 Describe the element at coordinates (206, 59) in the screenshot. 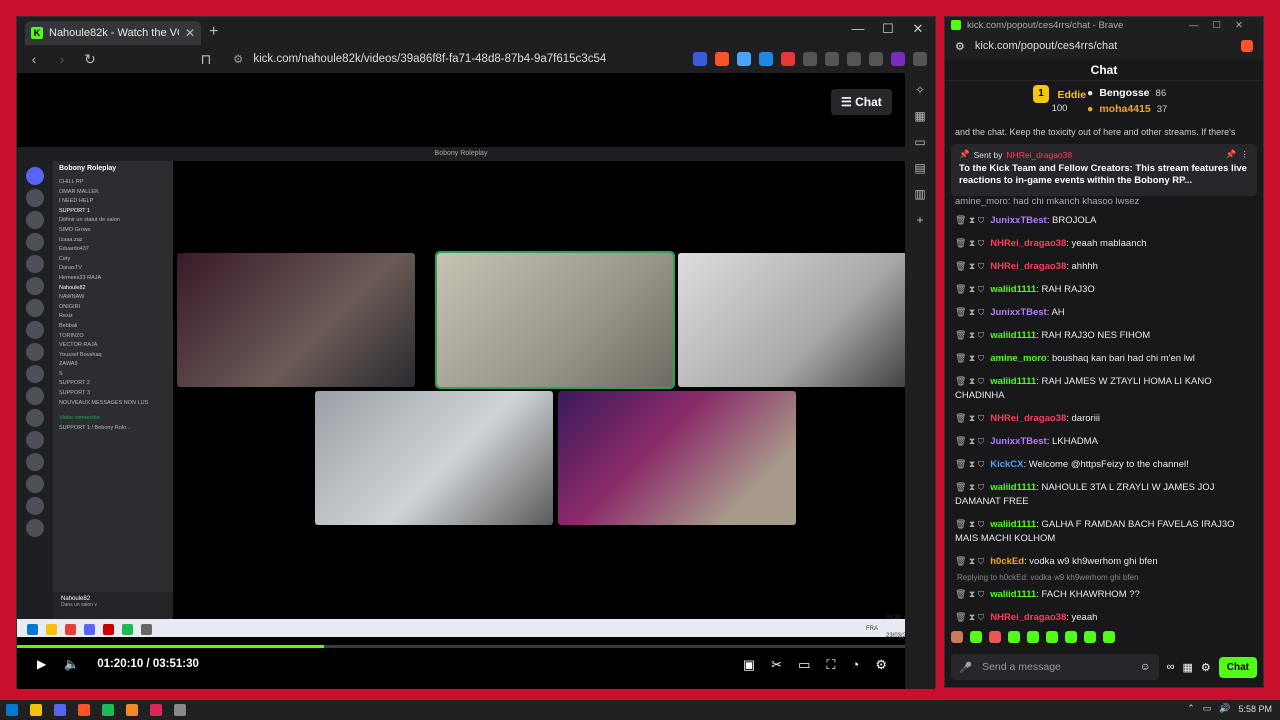

I see `bookmark-icon: ⊓` at that location.